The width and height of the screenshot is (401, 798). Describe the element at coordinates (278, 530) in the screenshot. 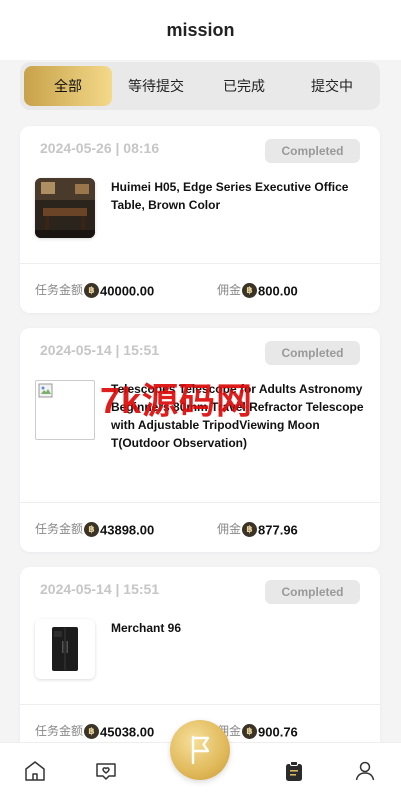

I see `commission-value: 877.96` at that location.